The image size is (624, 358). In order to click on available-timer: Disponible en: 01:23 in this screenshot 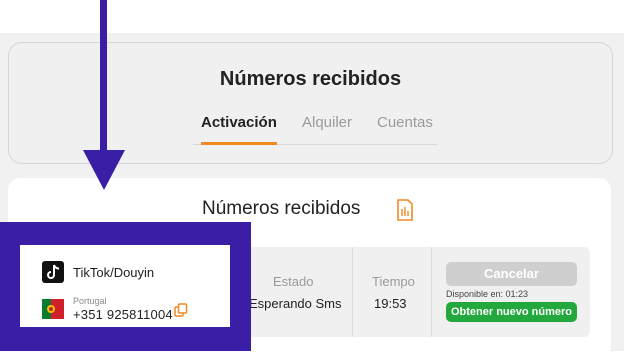, I will do `click(487, 294)`.